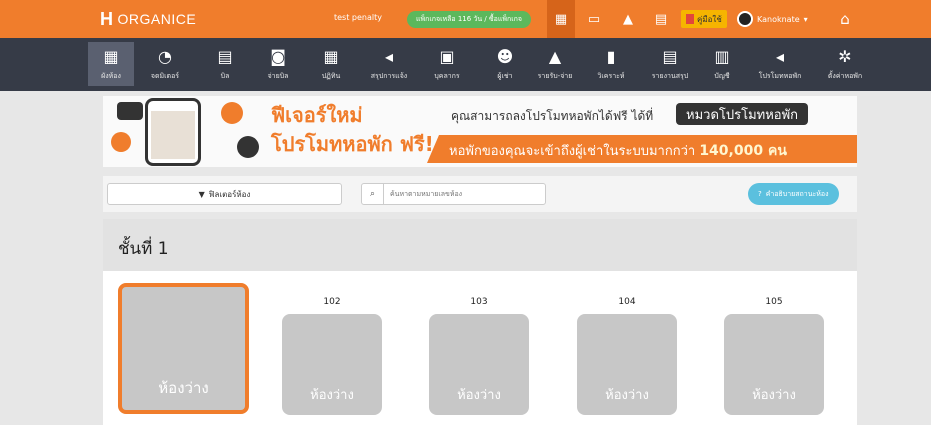 The height and width of the screenshot is (425, 931). What do you see at coordinates (670, 76) in the screenshot?
I see `tool-label: รายงานสรุป` at bounding box center [670, 76].